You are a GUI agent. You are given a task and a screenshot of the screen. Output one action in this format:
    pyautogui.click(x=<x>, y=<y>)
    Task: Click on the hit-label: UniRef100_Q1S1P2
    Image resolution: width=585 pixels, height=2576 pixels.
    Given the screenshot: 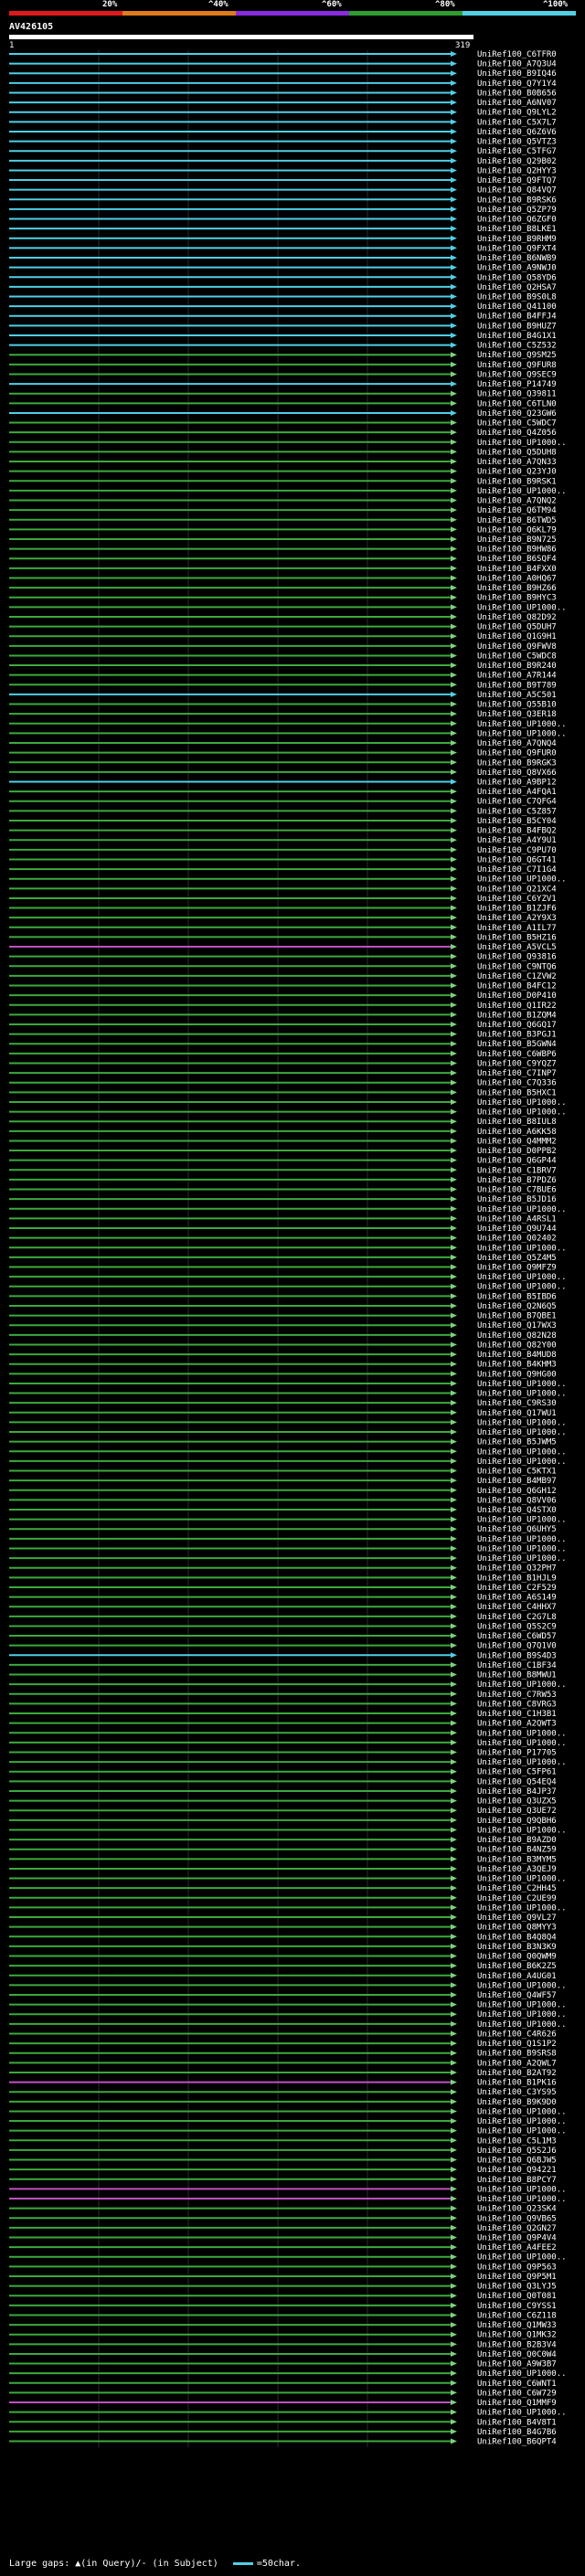 What is the action you would take?
    pyautogui.click(x=517, y=2044)
    